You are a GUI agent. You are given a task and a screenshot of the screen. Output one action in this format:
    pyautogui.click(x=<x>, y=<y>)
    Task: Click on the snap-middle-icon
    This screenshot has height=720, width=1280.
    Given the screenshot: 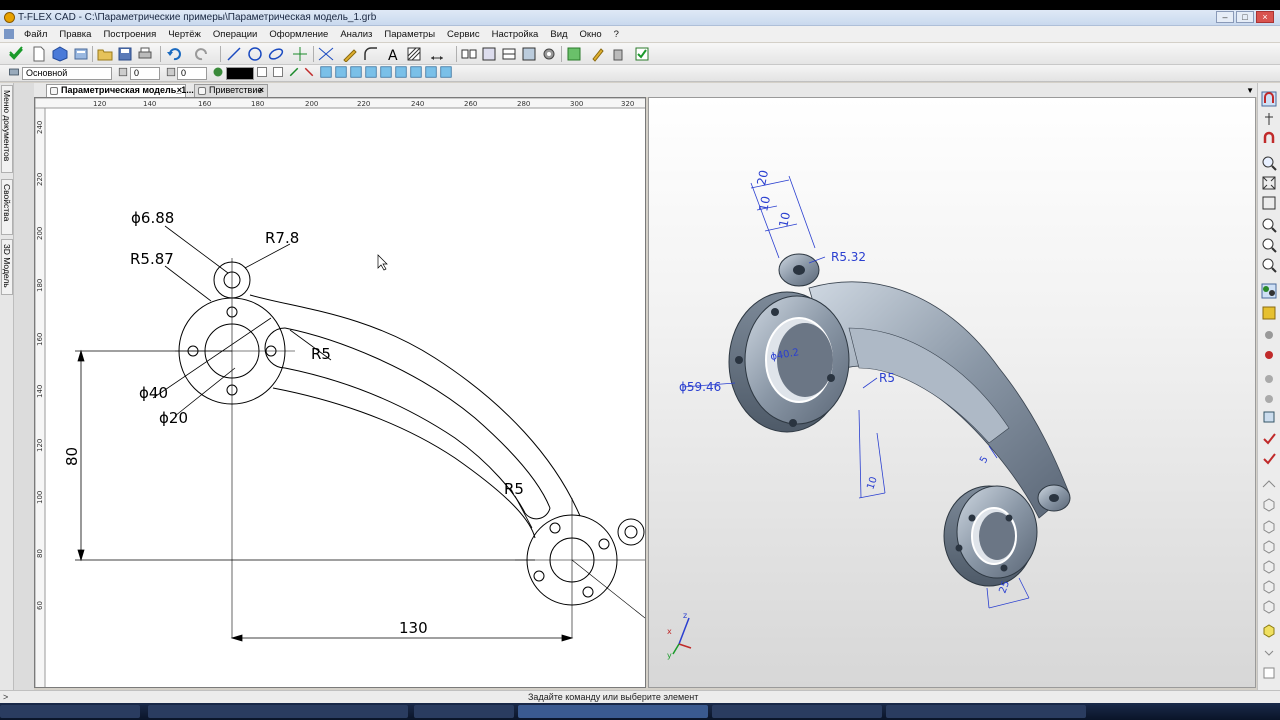 What is the action you would take?
    pyautogui.click(x=401, y=72)
    